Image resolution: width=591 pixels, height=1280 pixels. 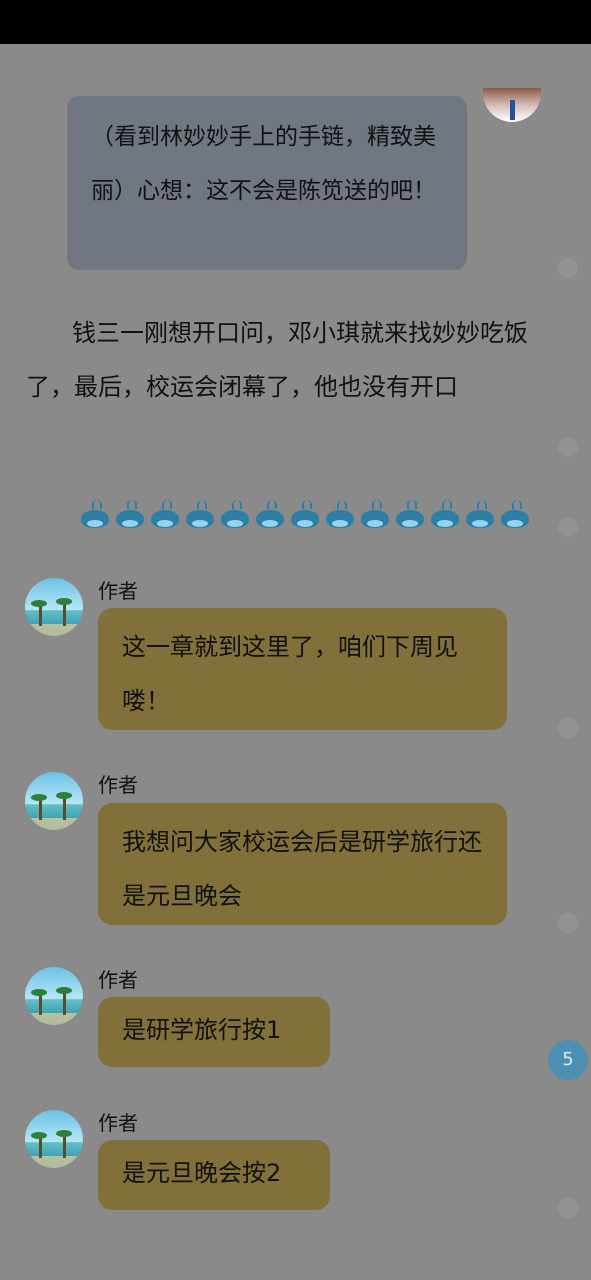 I want to click on author-message-bubble: 是元旦晚会按2, so click(x=214, y=1175).